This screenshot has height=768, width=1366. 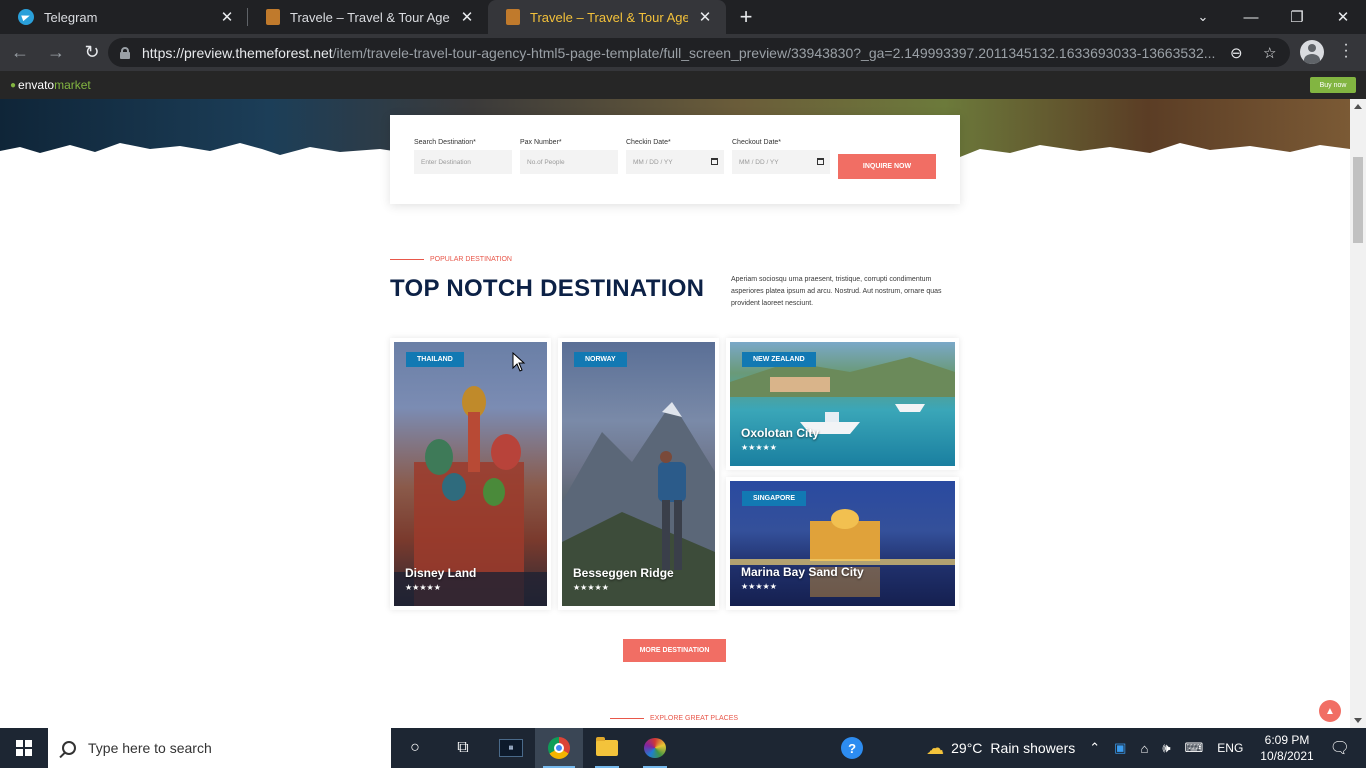 I want to click on country-tag: THAILAND, so click(x=435, y=359).